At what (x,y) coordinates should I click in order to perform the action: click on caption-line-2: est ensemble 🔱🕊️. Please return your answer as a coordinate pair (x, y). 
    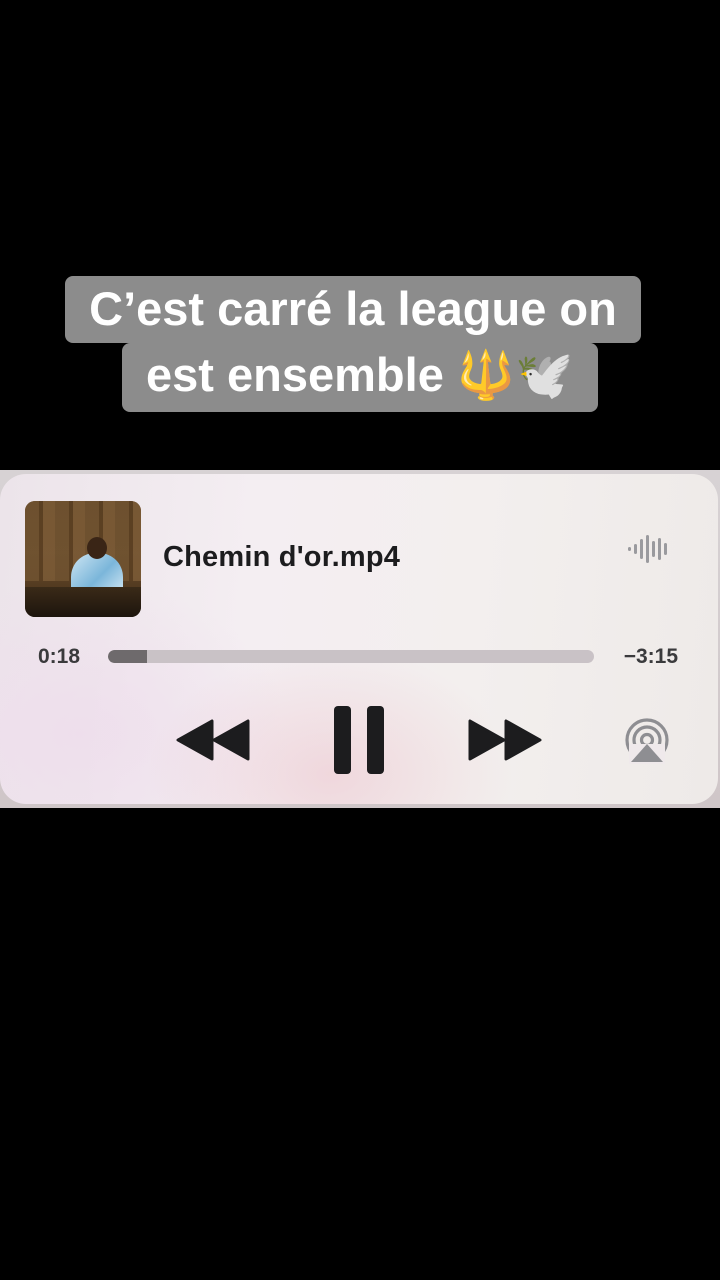
    Looking at the image, I should click on (360, 377).